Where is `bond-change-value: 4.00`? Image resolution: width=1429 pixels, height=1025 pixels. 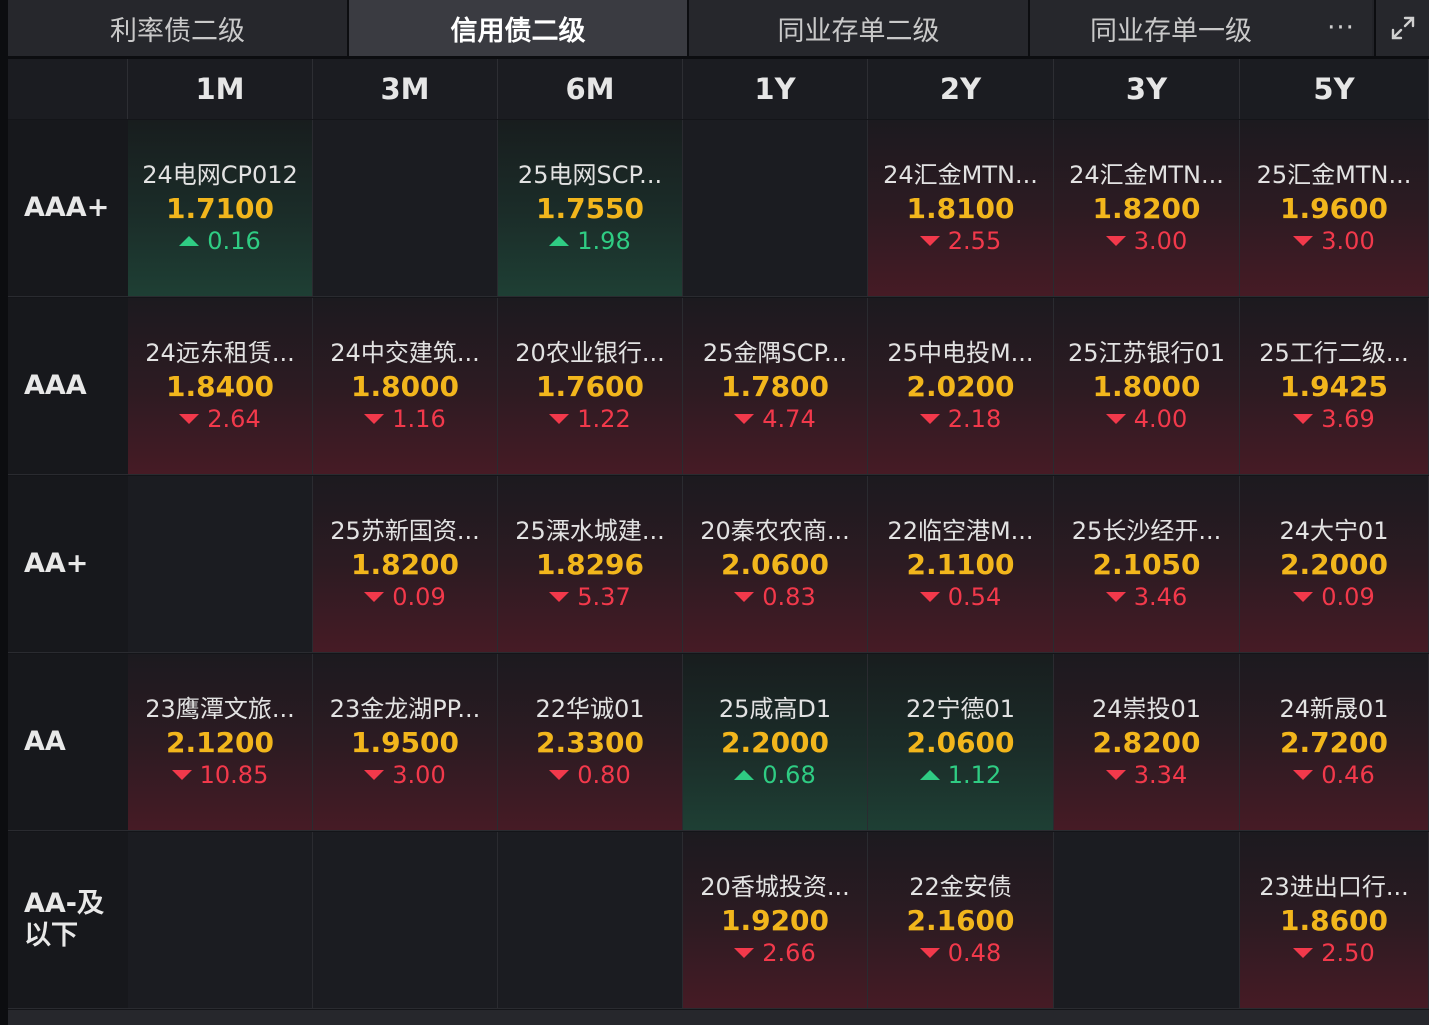
bond-change-value: 4.00 is located at coordinates (1160, 419).